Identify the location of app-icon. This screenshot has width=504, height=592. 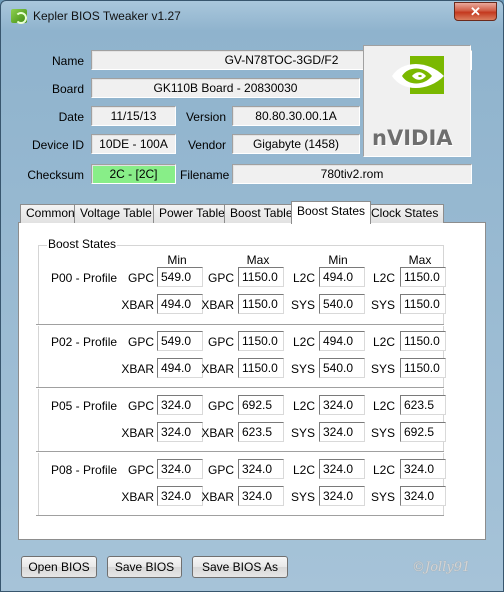
(19, 16).